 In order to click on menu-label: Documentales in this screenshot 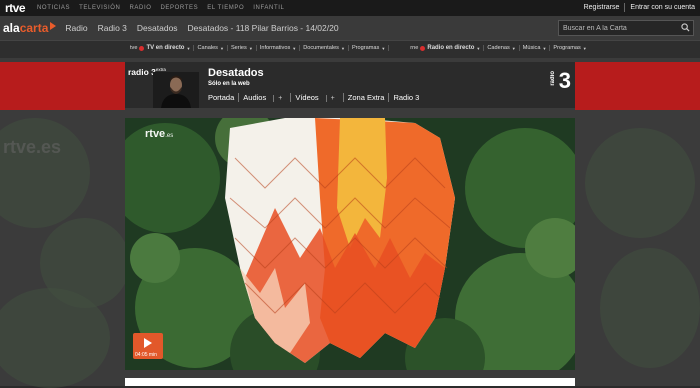, I will do `click(321, 48)`.